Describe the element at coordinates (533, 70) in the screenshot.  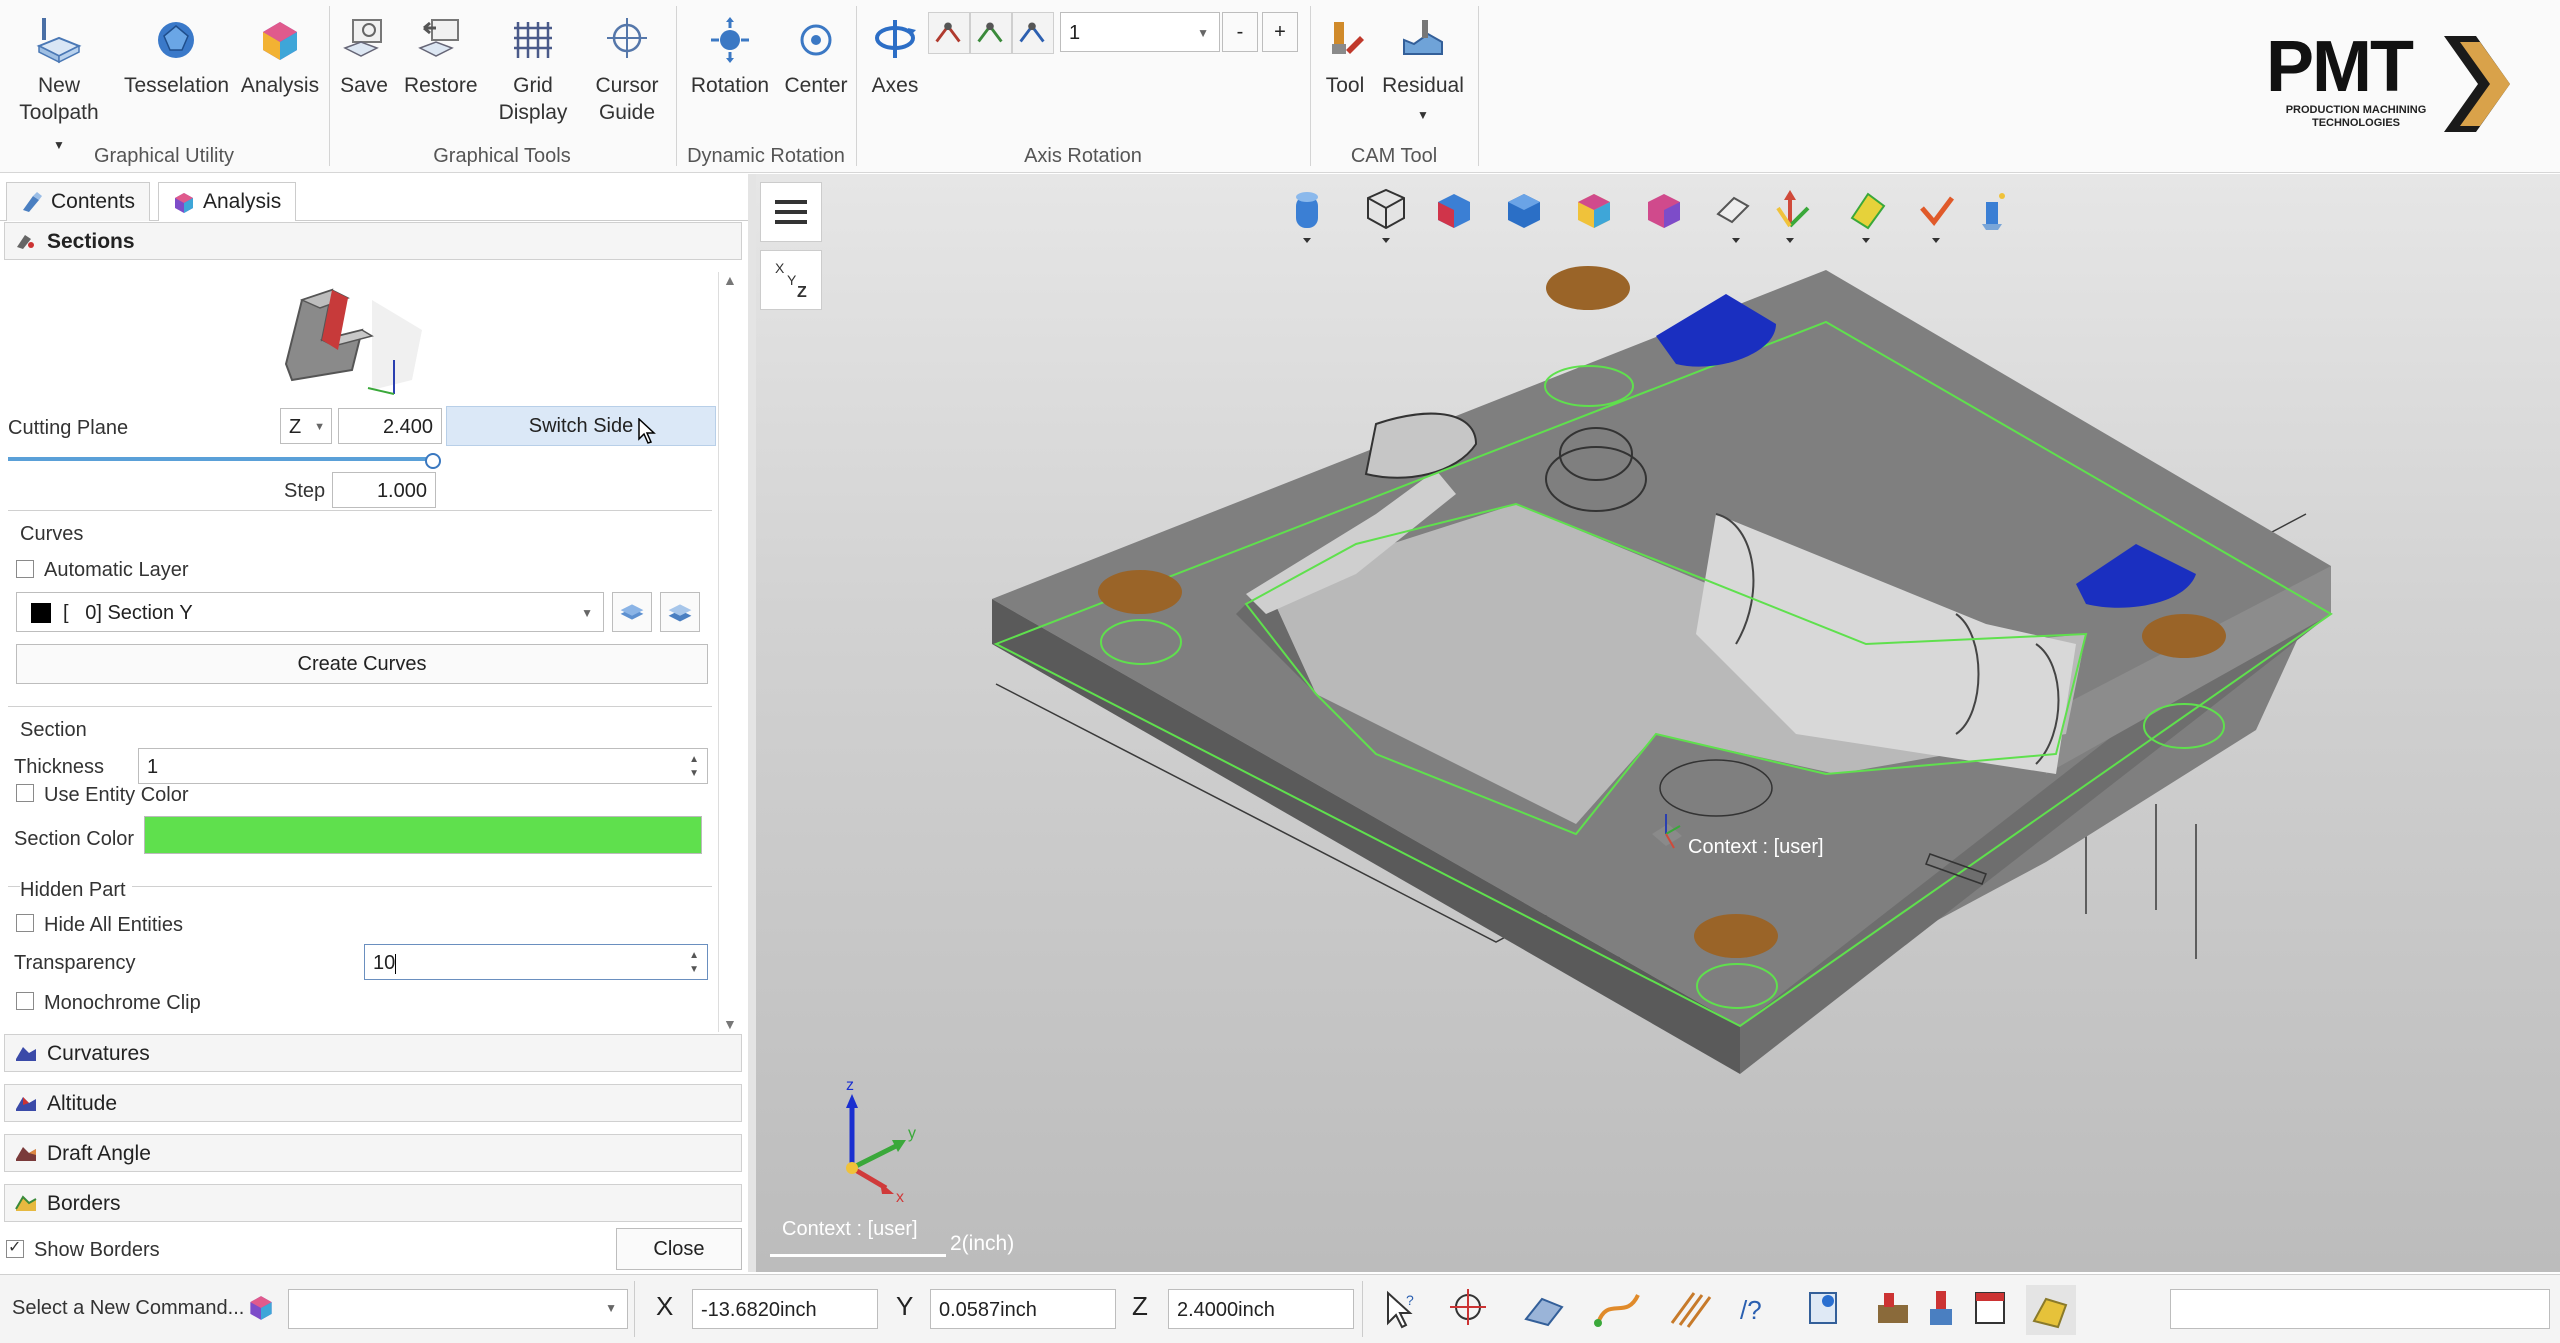
I see `grid-display-button: Grid Display` at that location.